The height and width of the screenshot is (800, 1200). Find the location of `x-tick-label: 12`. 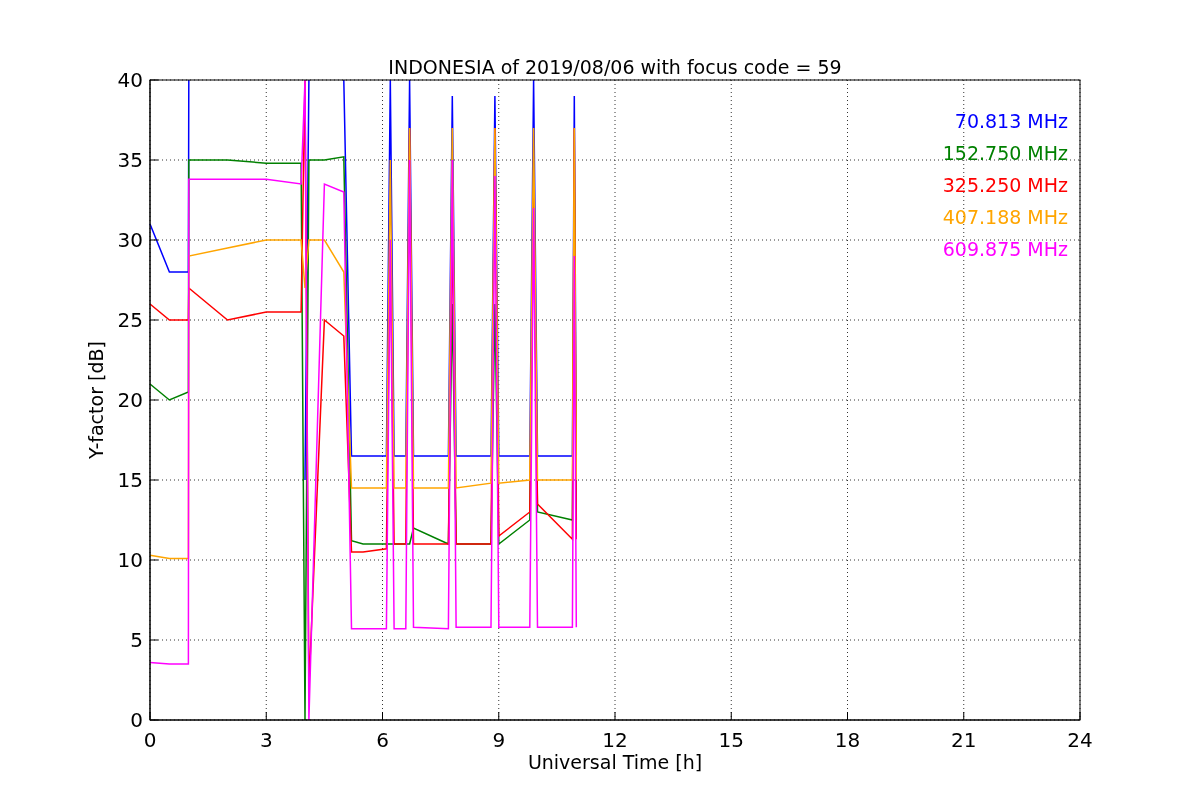

x-tick-label: 12 is located at coordinates (615, 740).